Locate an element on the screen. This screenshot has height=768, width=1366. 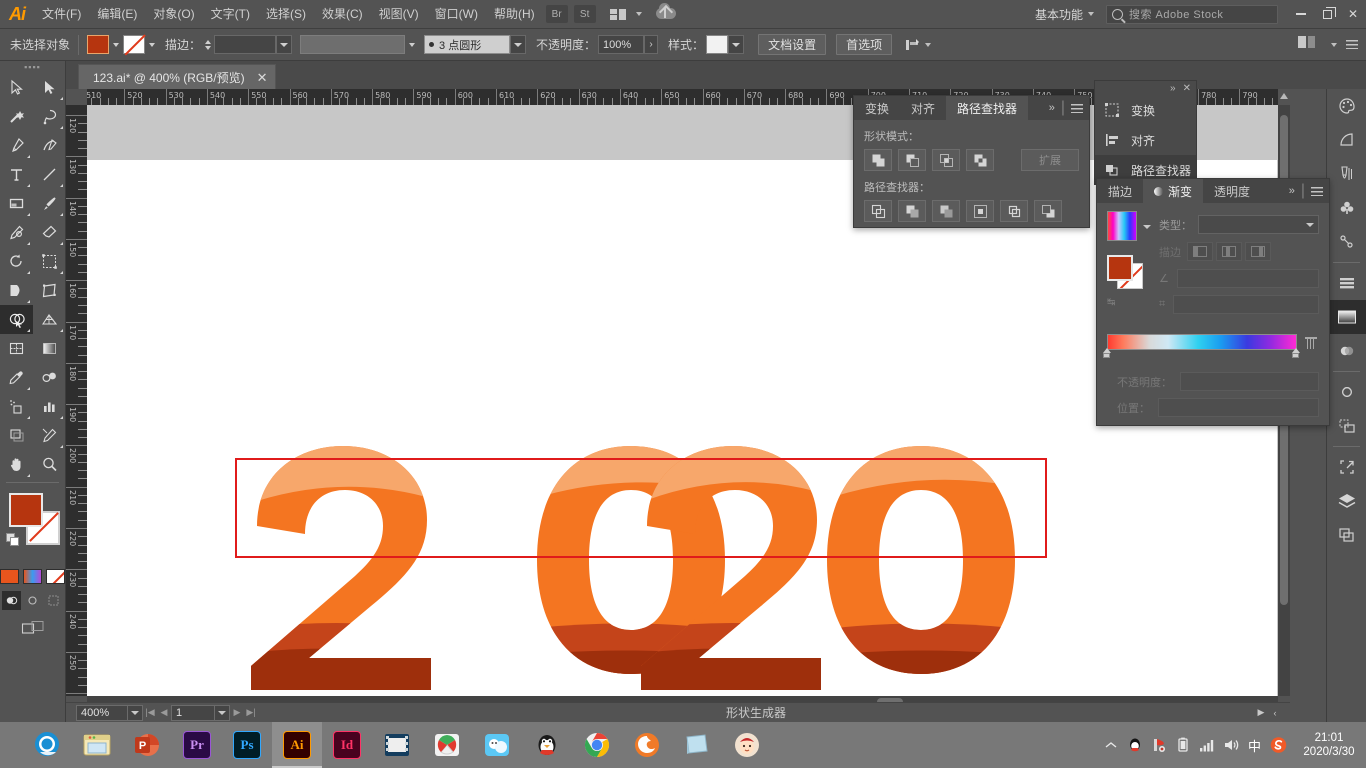
pf-crop-button is located at coordinates (980, 211).